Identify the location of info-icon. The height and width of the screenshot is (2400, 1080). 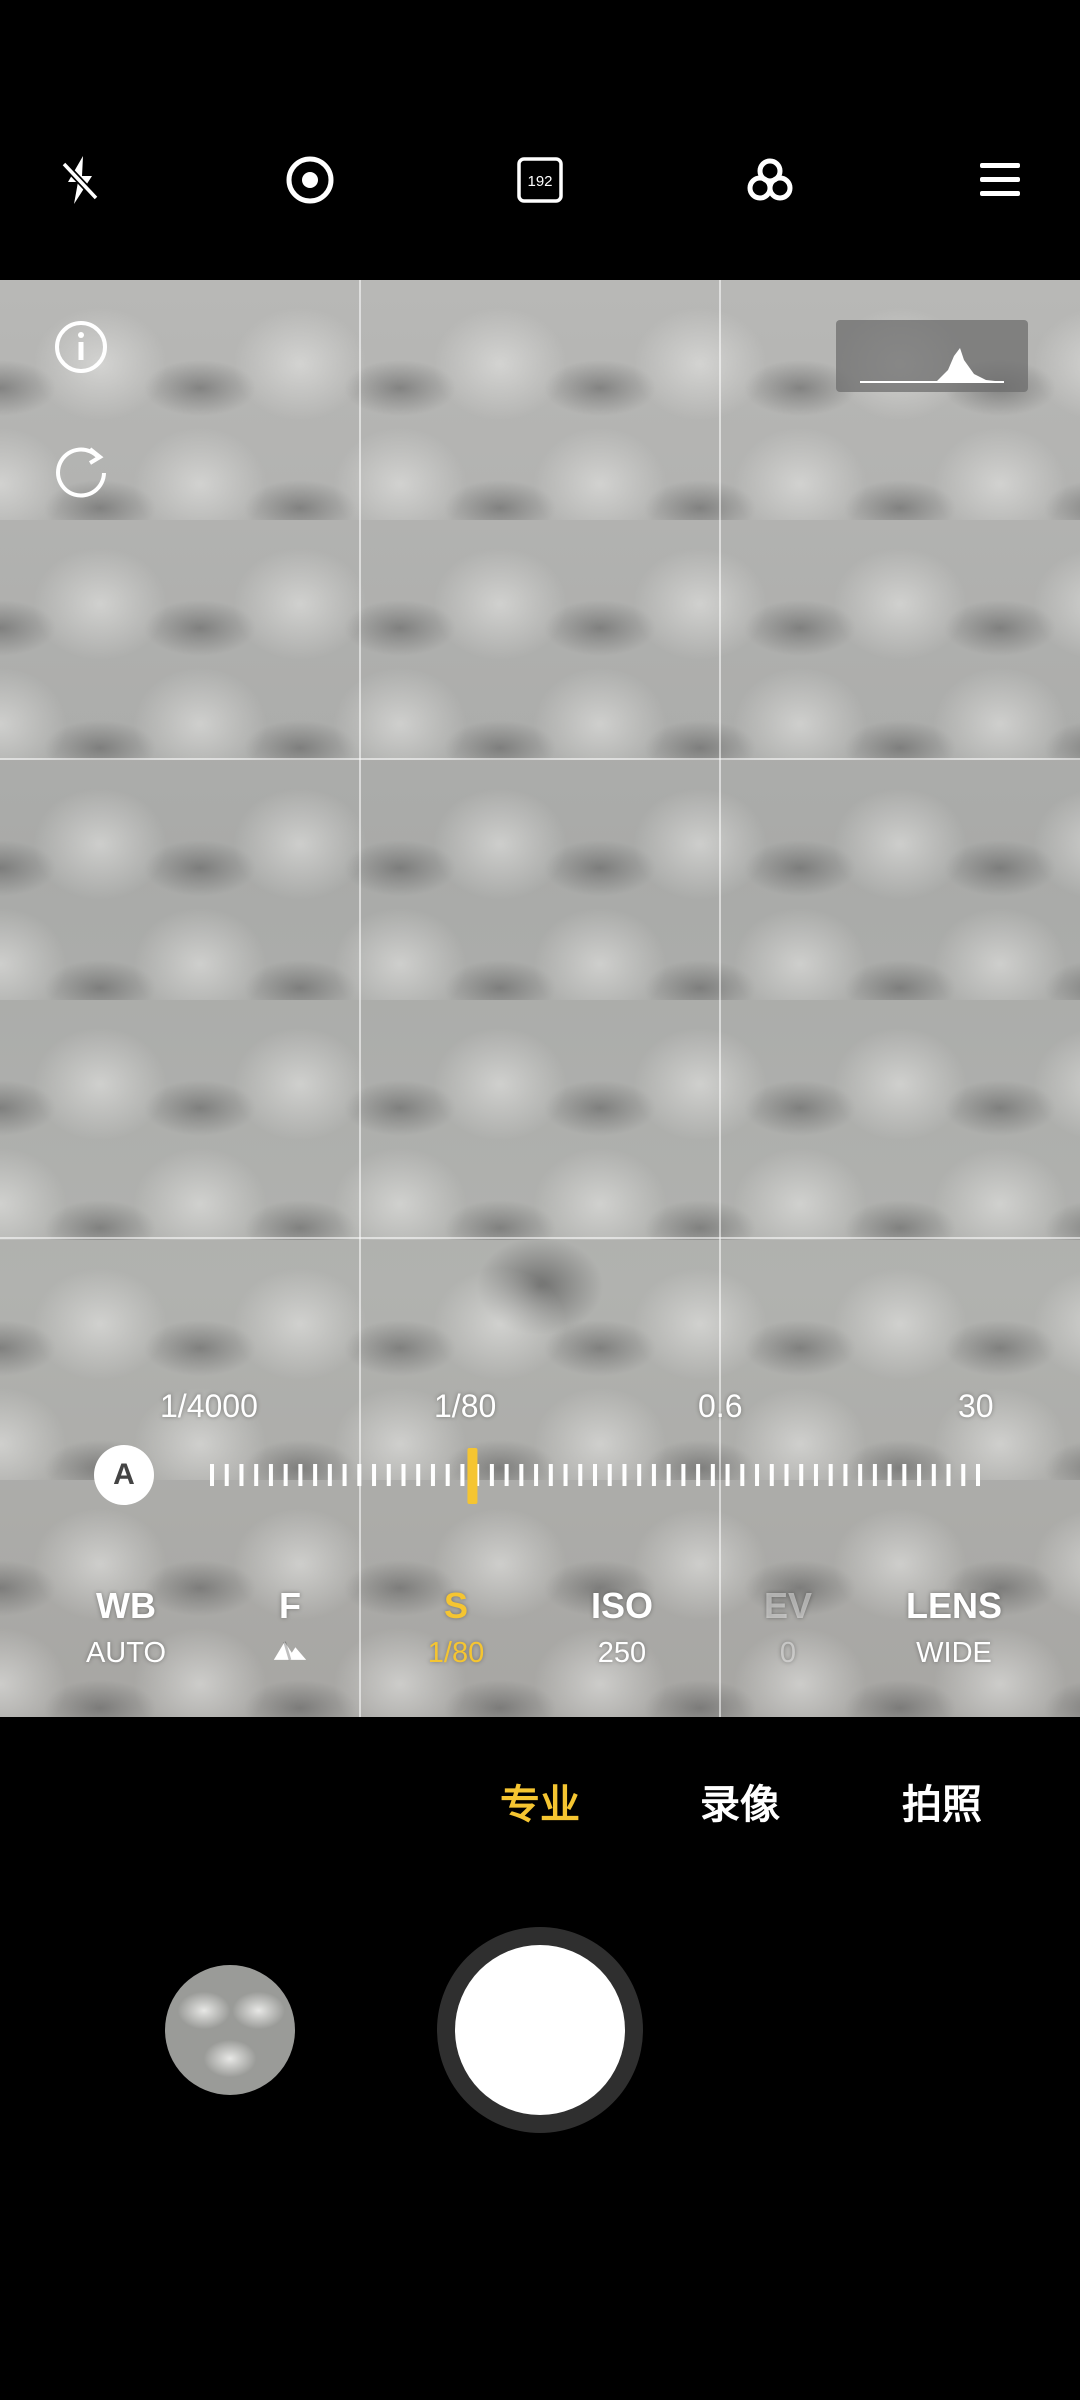
(81, 347).